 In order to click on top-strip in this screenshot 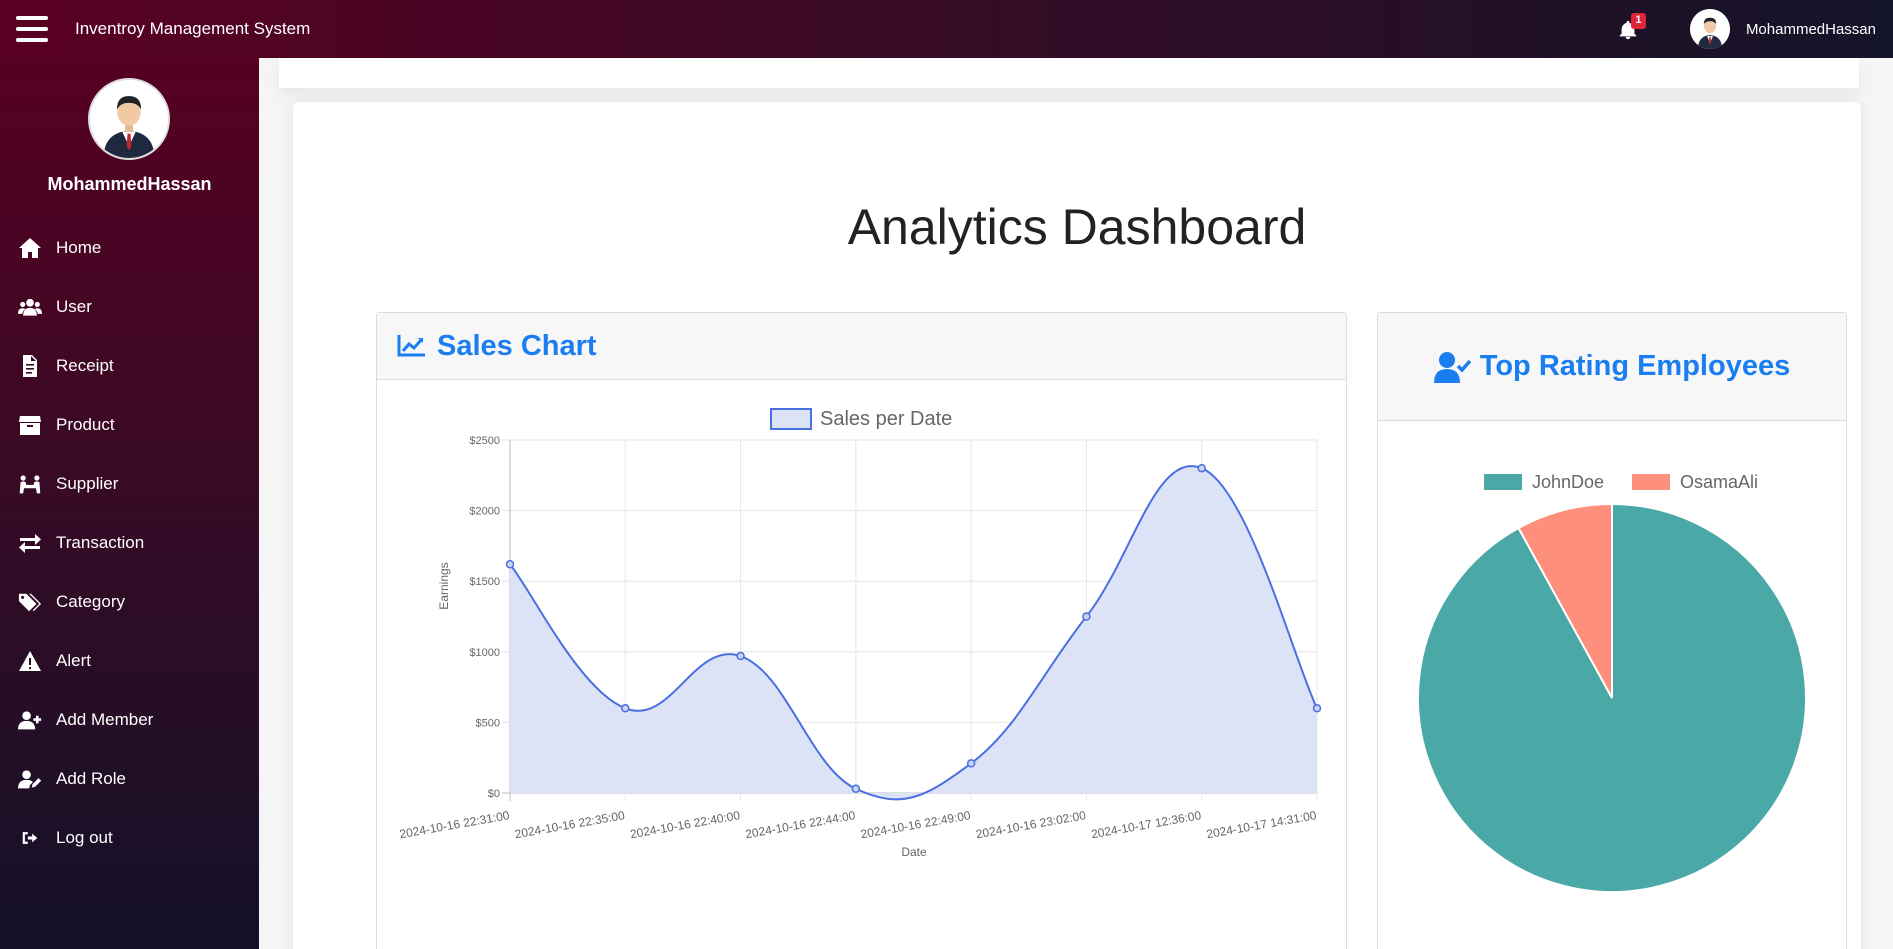, I will do `click(1069, 73)`.